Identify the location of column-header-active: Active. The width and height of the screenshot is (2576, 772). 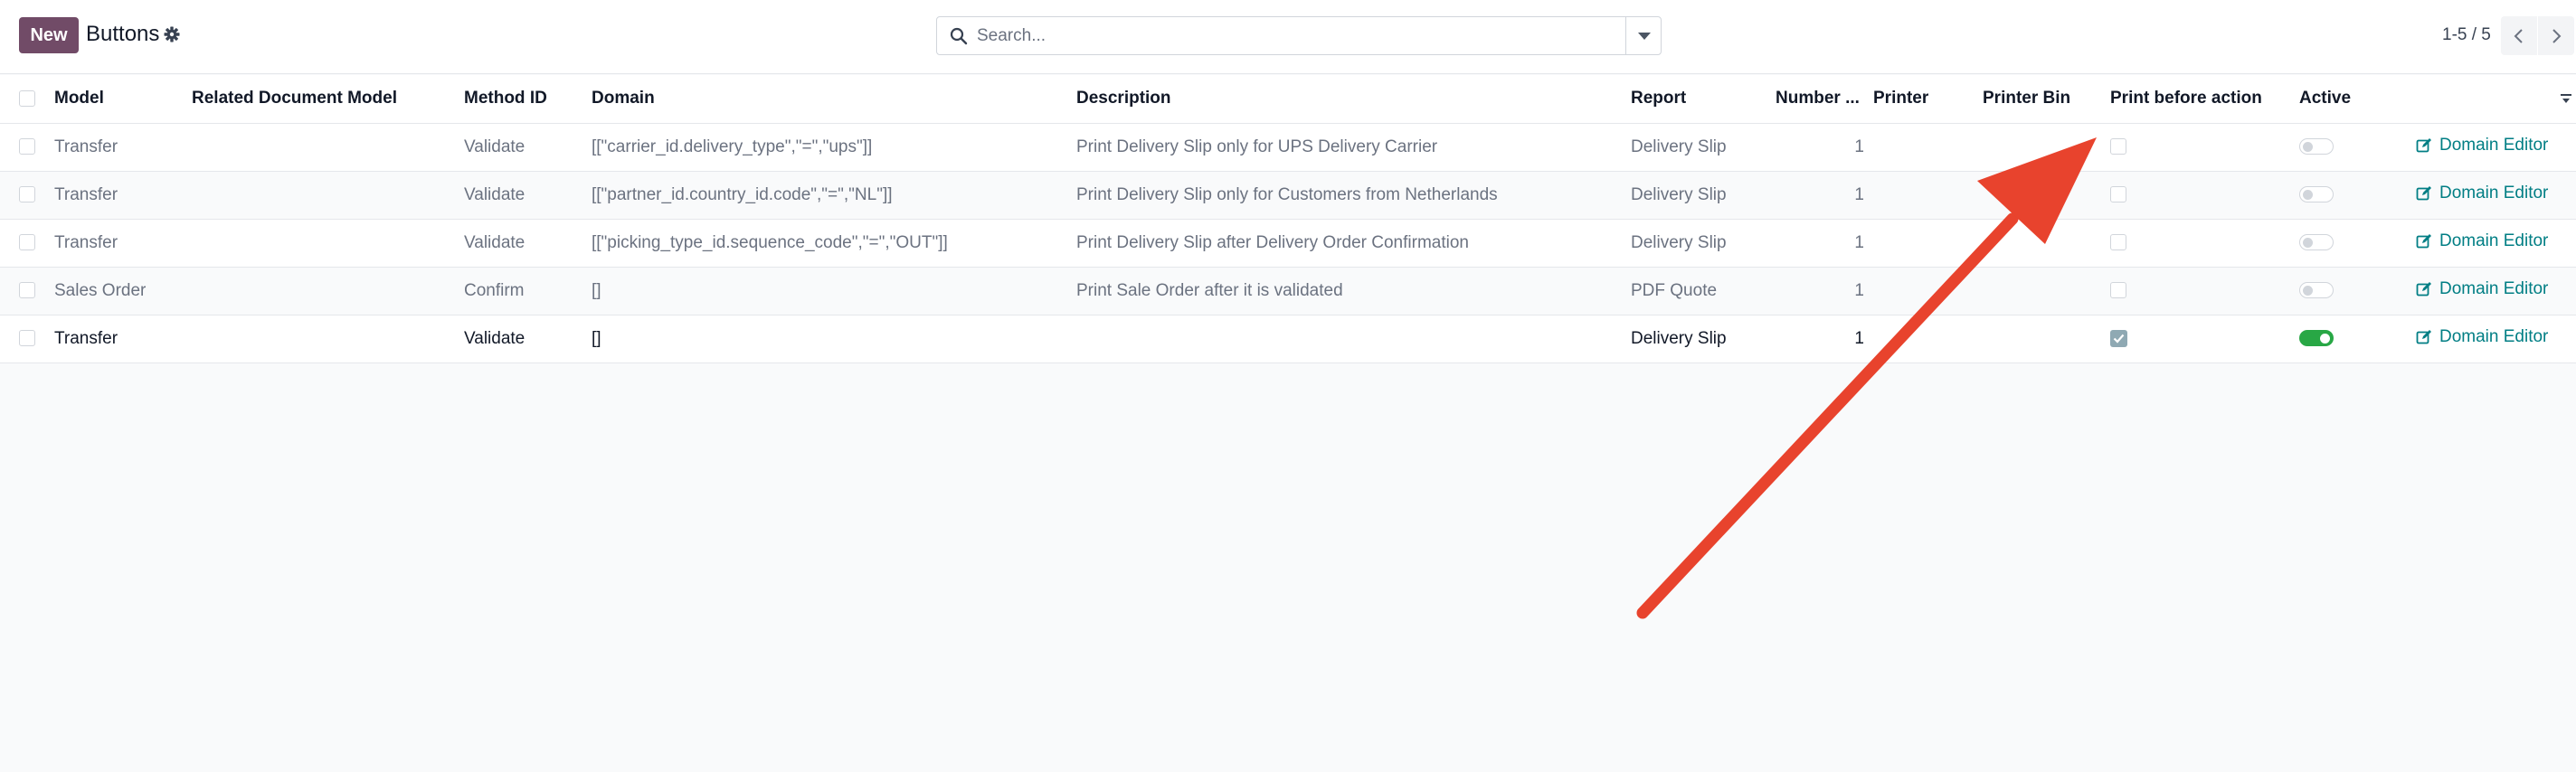
(2357, 99).